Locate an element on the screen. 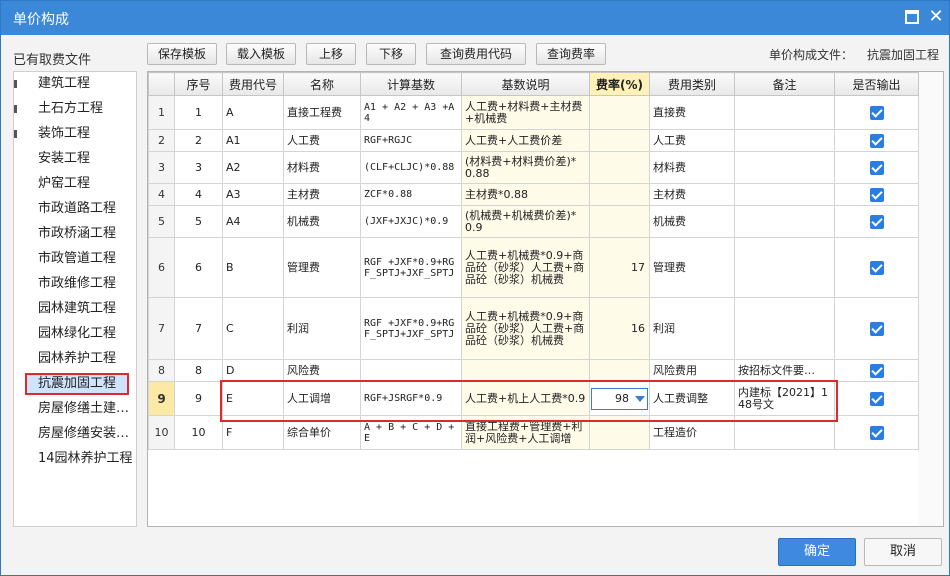 The width and height of the screenshot is (950, 576). code-cell: F is located at coordinates (253, 432).